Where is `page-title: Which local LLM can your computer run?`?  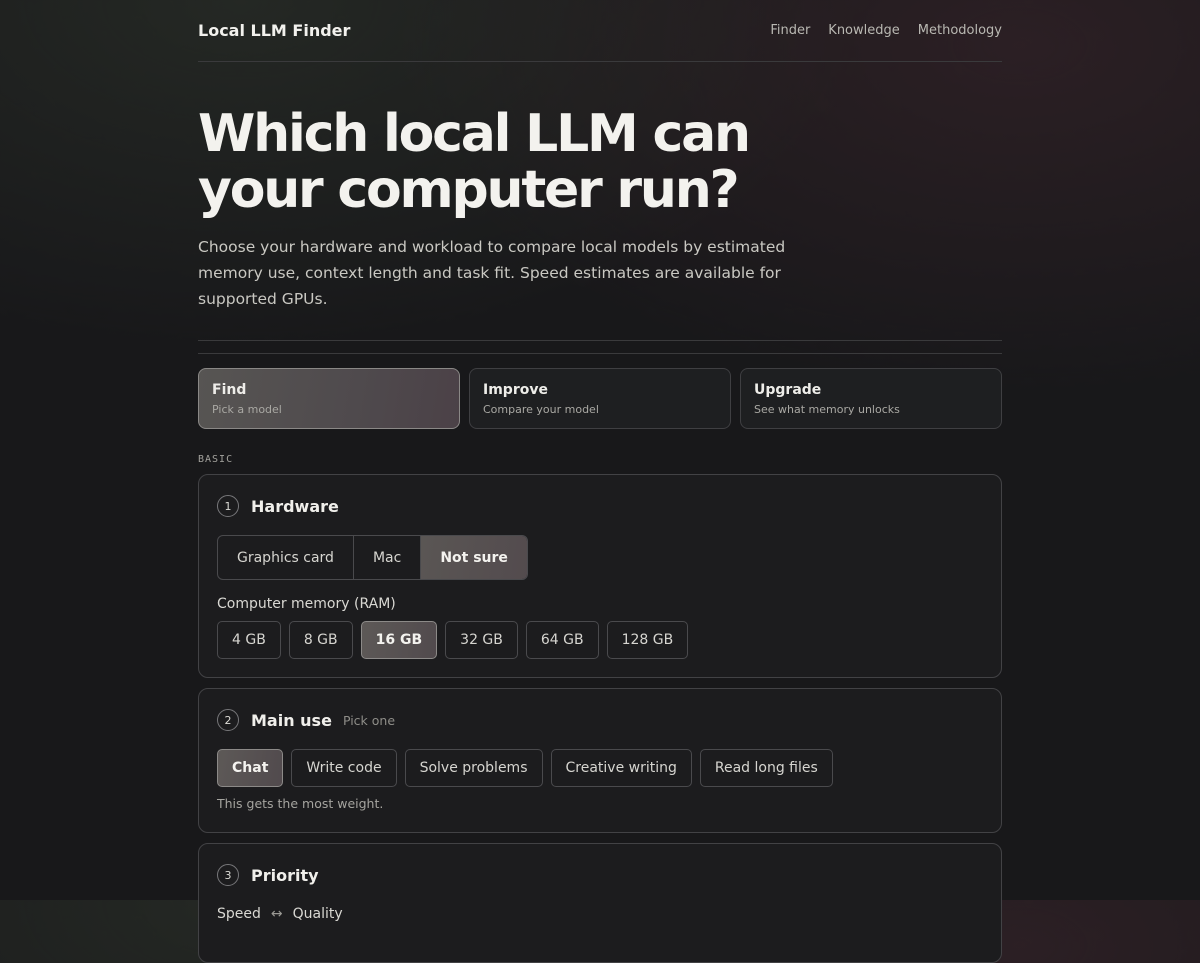
page-title: Which local LLM can your computer run? is located at coordinates (474, 162).